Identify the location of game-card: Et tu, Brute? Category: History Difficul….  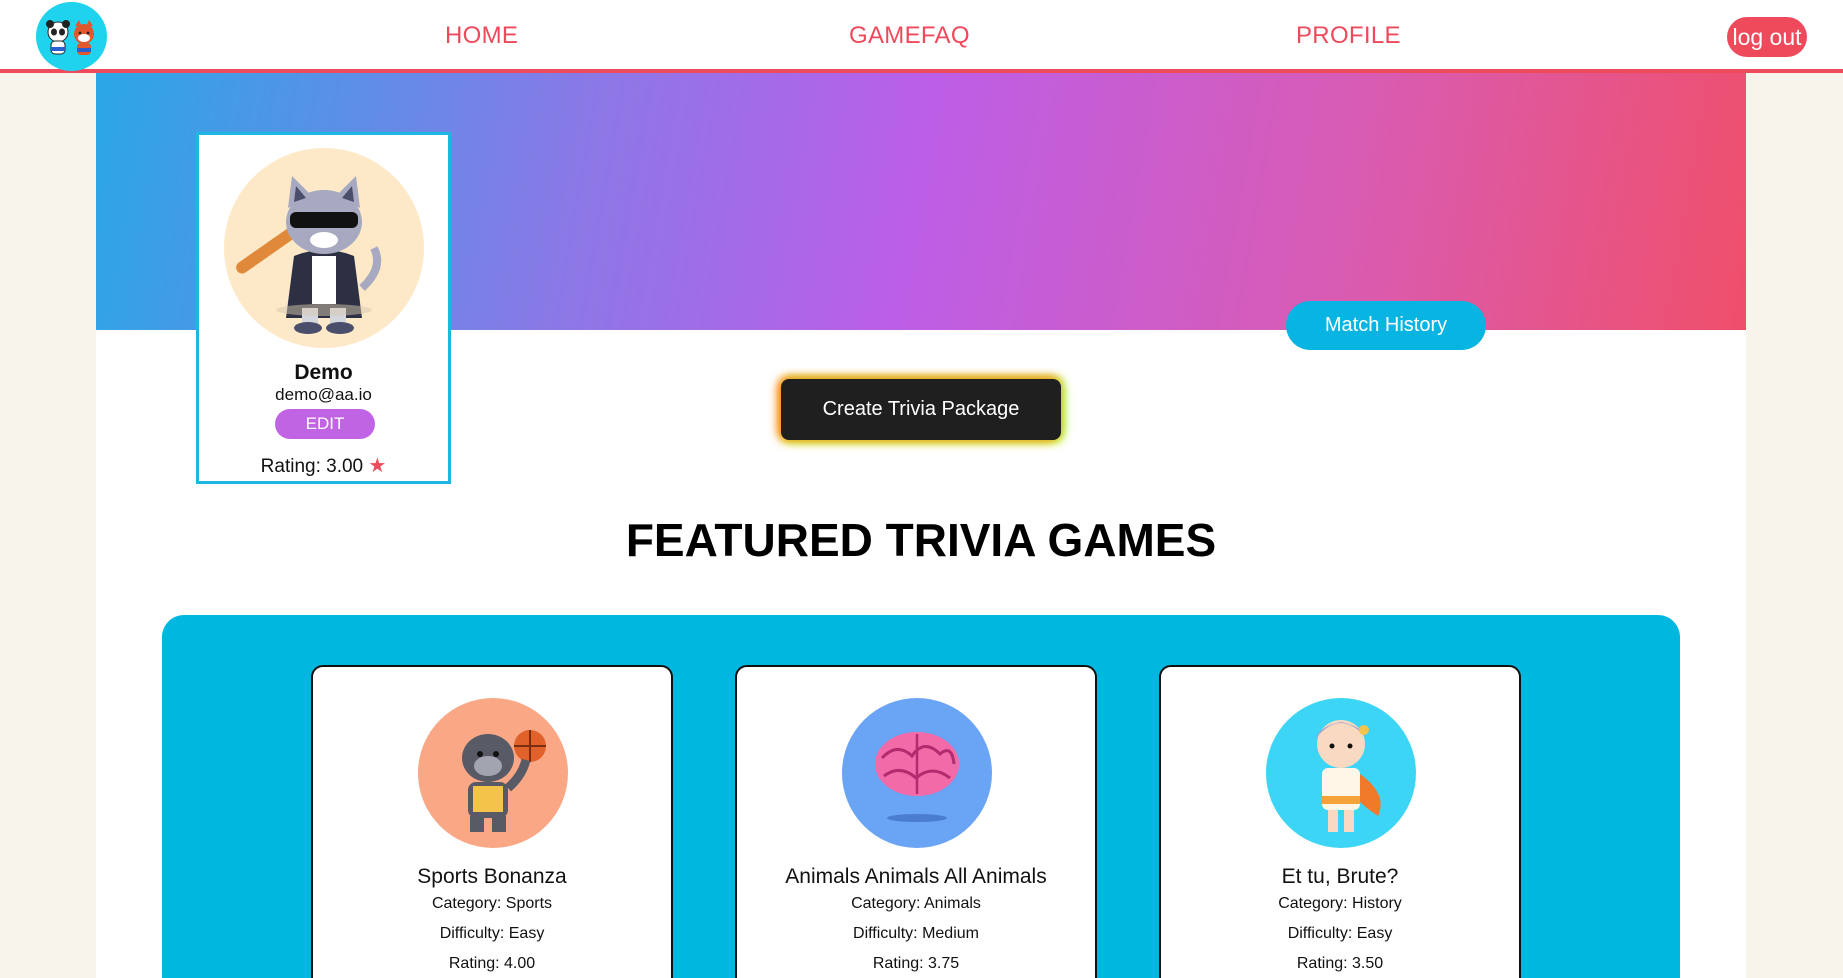
(1340, 821).